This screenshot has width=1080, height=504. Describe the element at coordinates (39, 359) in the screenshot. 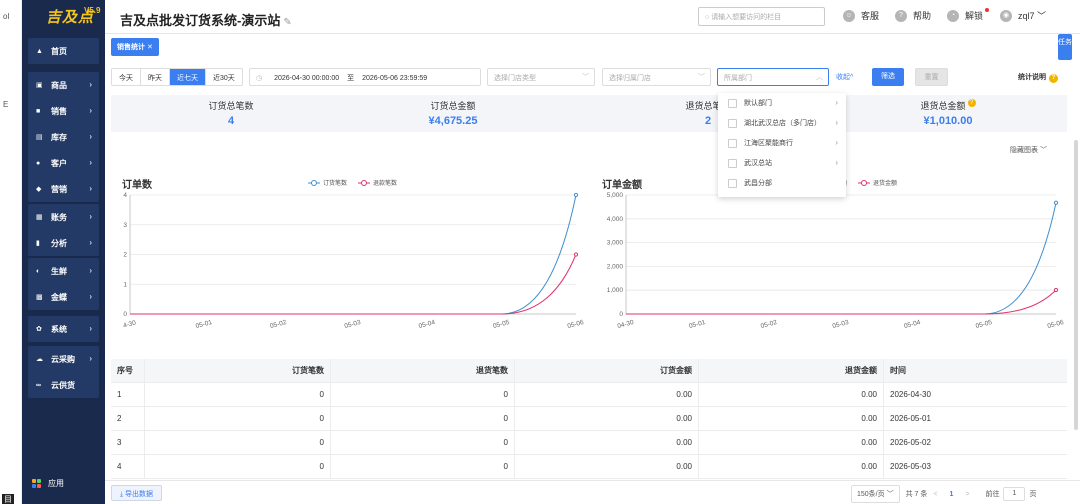

I see `cloud-icon: ☁` at that location.